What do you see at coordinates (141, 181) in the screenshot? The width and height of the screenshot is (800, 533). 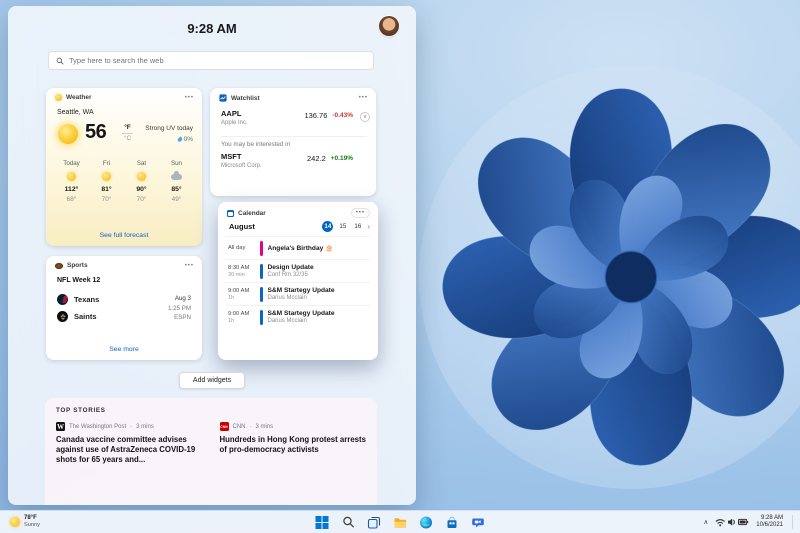 I see `forecast-column: Sat 90° 70°` at bounding box center [141, 181].